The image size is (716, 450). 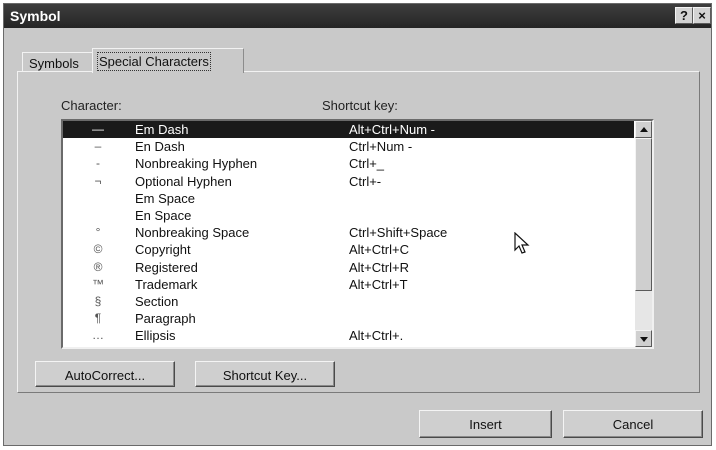 What do you see at coordinates (702, 15) in the screenshot?
I see `close-button: ×` at bounding box center [702, 15].